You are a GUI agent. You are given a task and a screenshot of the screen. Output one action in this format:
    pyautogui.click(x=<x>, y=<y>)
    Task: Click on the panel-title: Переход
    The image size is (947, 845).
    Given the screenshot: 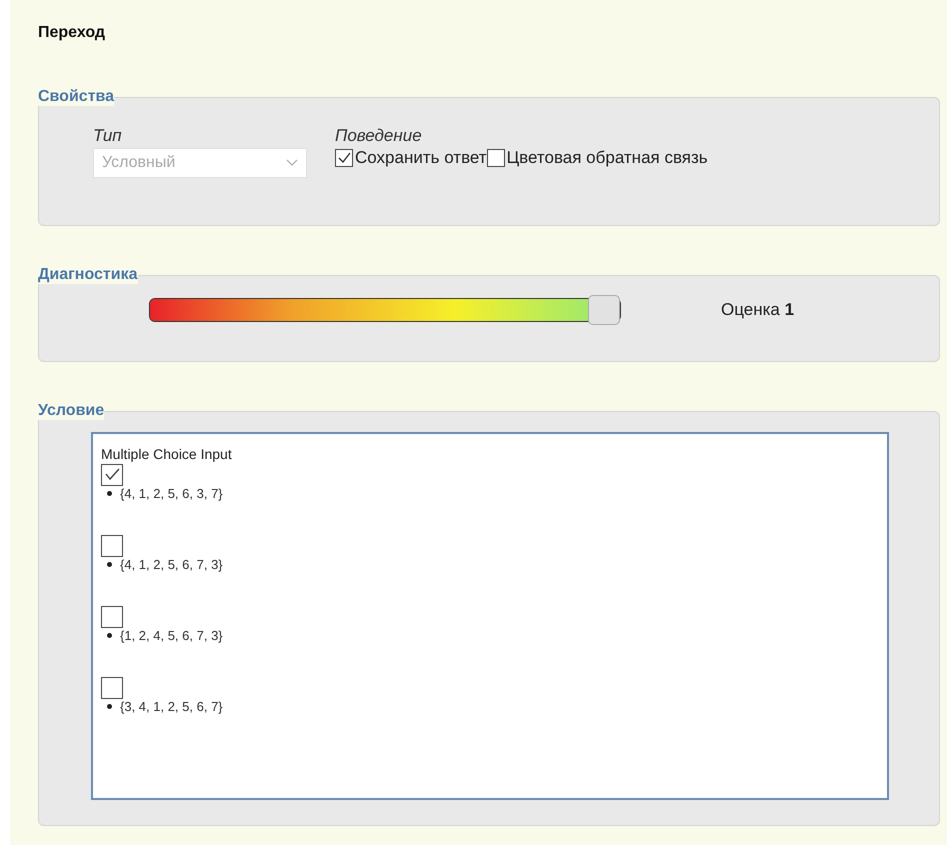 What is the action you would take?
    pyautogui.click(x=72, y=33)
    